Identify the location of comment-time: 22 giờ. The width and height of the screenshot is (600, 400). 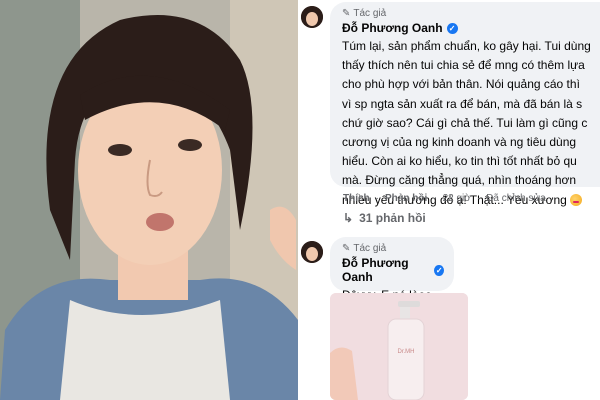
(457, 198).